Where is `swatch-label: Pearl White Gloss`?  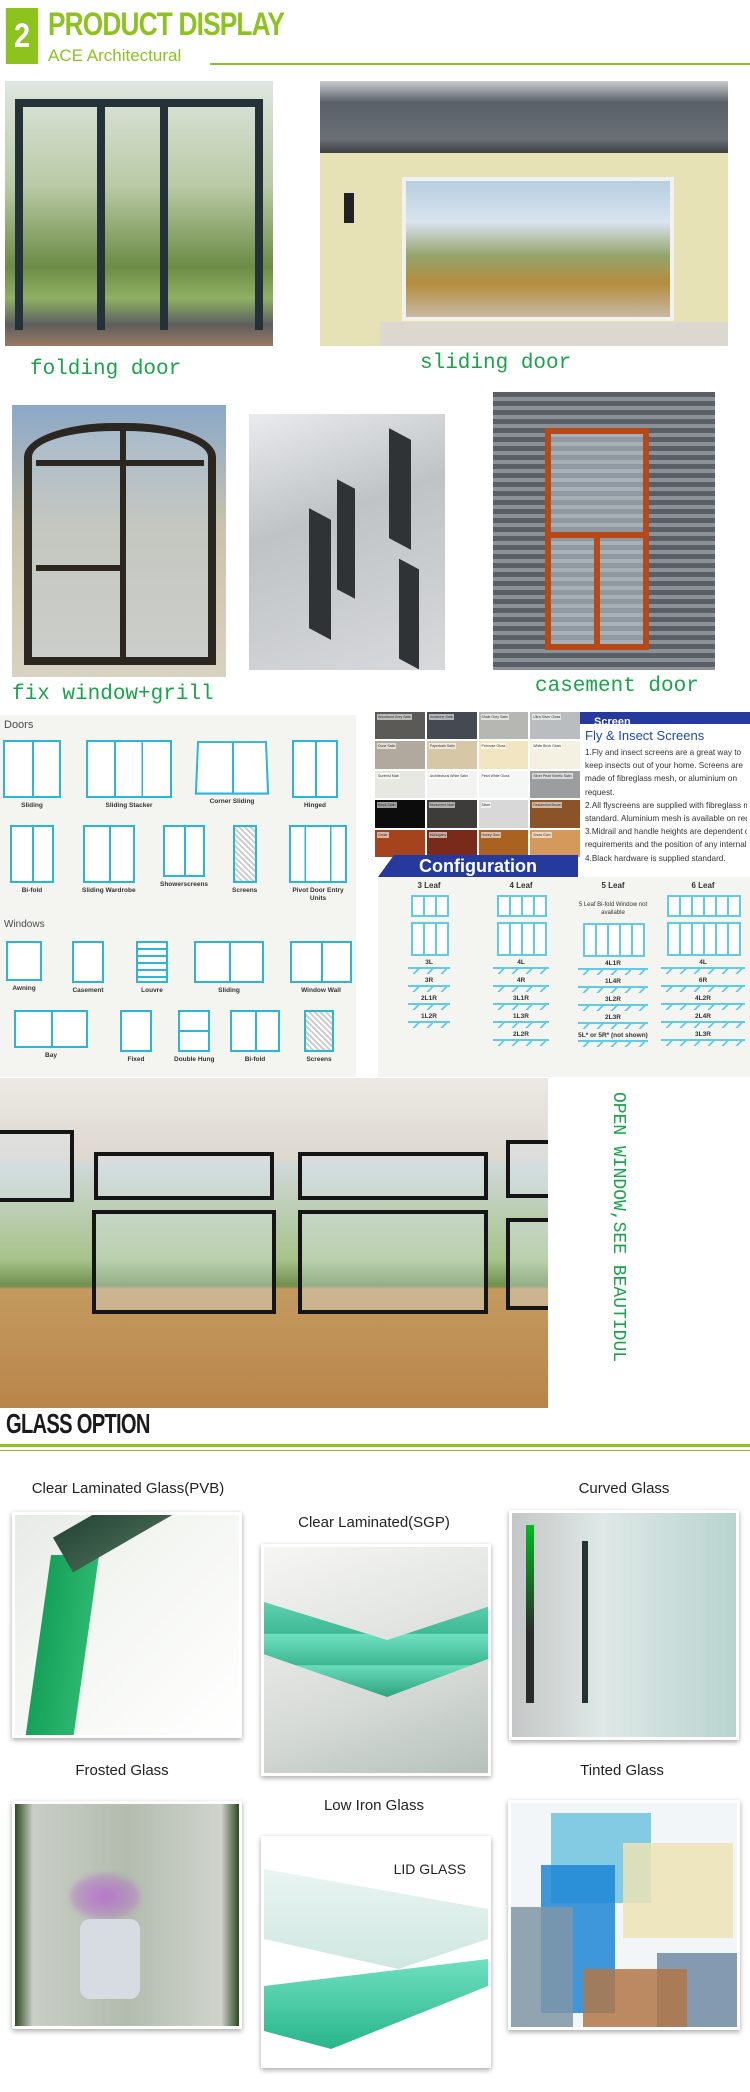
swatch-label: Pearl White Gloss is located at coordinates (495, 775).